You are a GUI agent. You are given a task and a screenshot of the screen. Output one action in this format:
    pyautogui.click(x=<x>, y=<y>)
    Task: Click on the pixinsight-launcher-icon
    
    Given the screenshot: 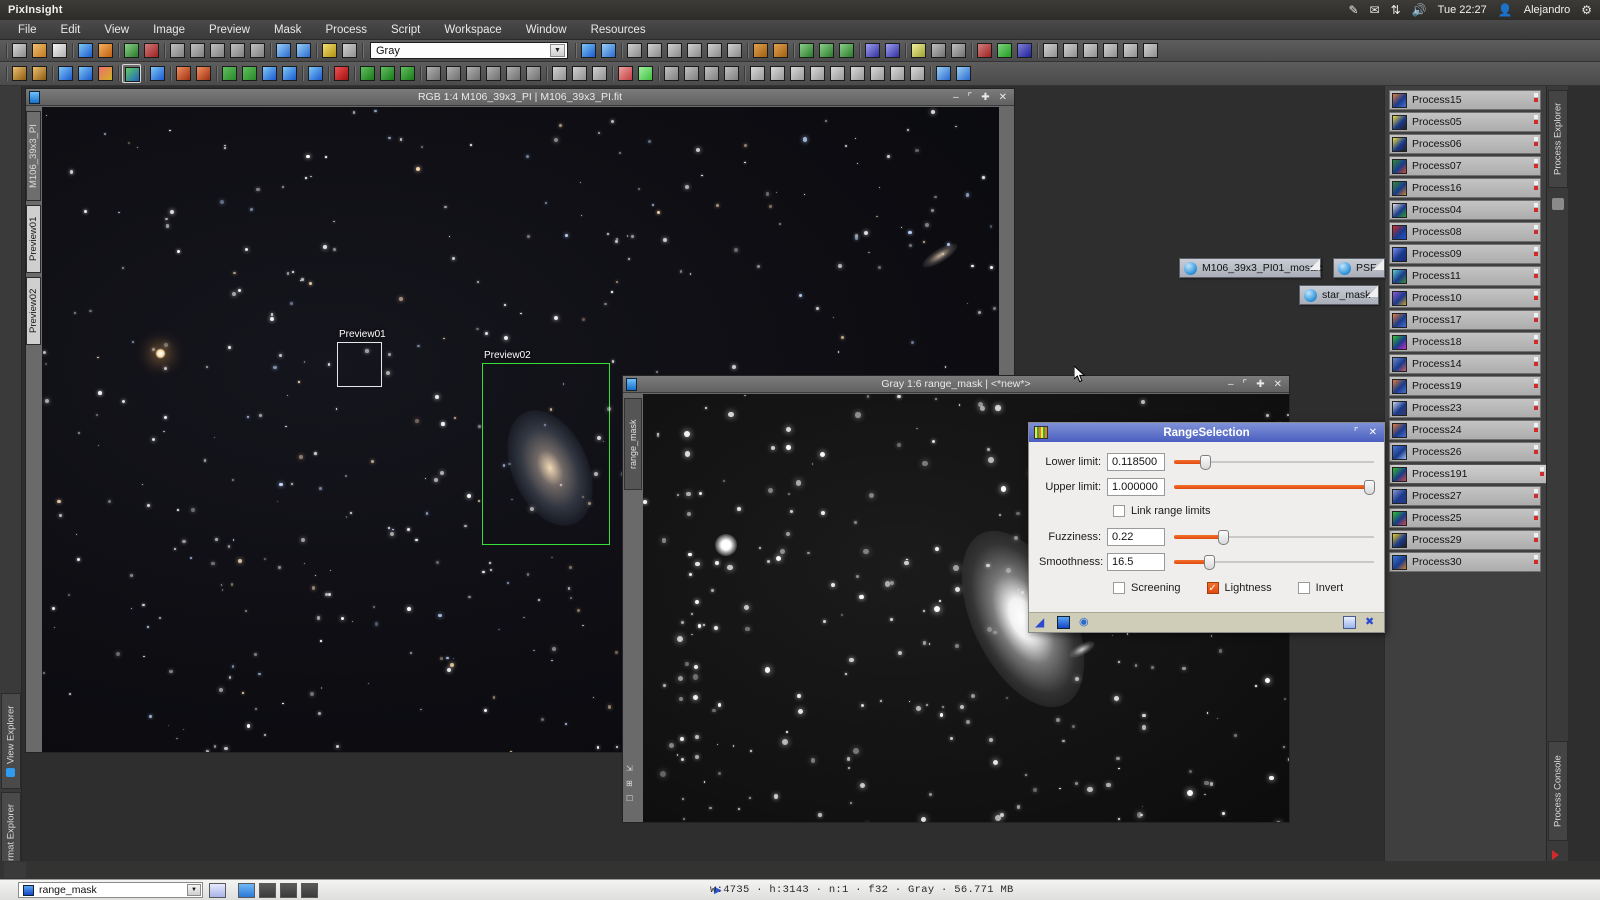 What is the action you would take?
    pyautogui.click(x=15, y=870)
    